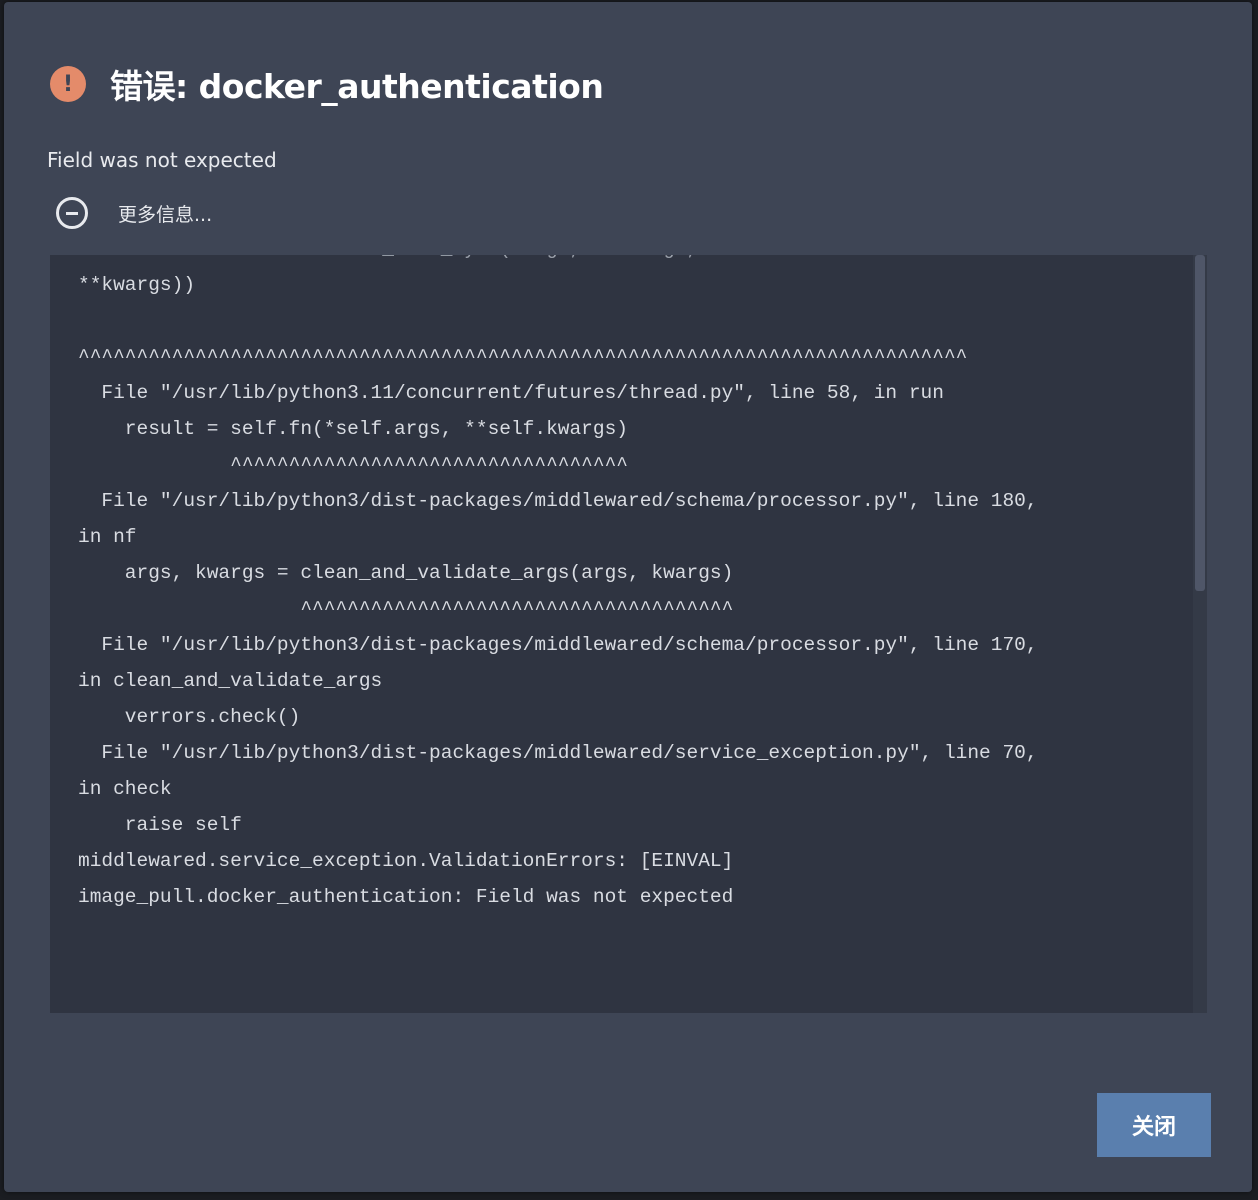 The width and height of the screenshot is (1258, 1200). Describe the element at coordinates (1200, 423) in the screenshot. I see `scrollbar-thumb` at that location.